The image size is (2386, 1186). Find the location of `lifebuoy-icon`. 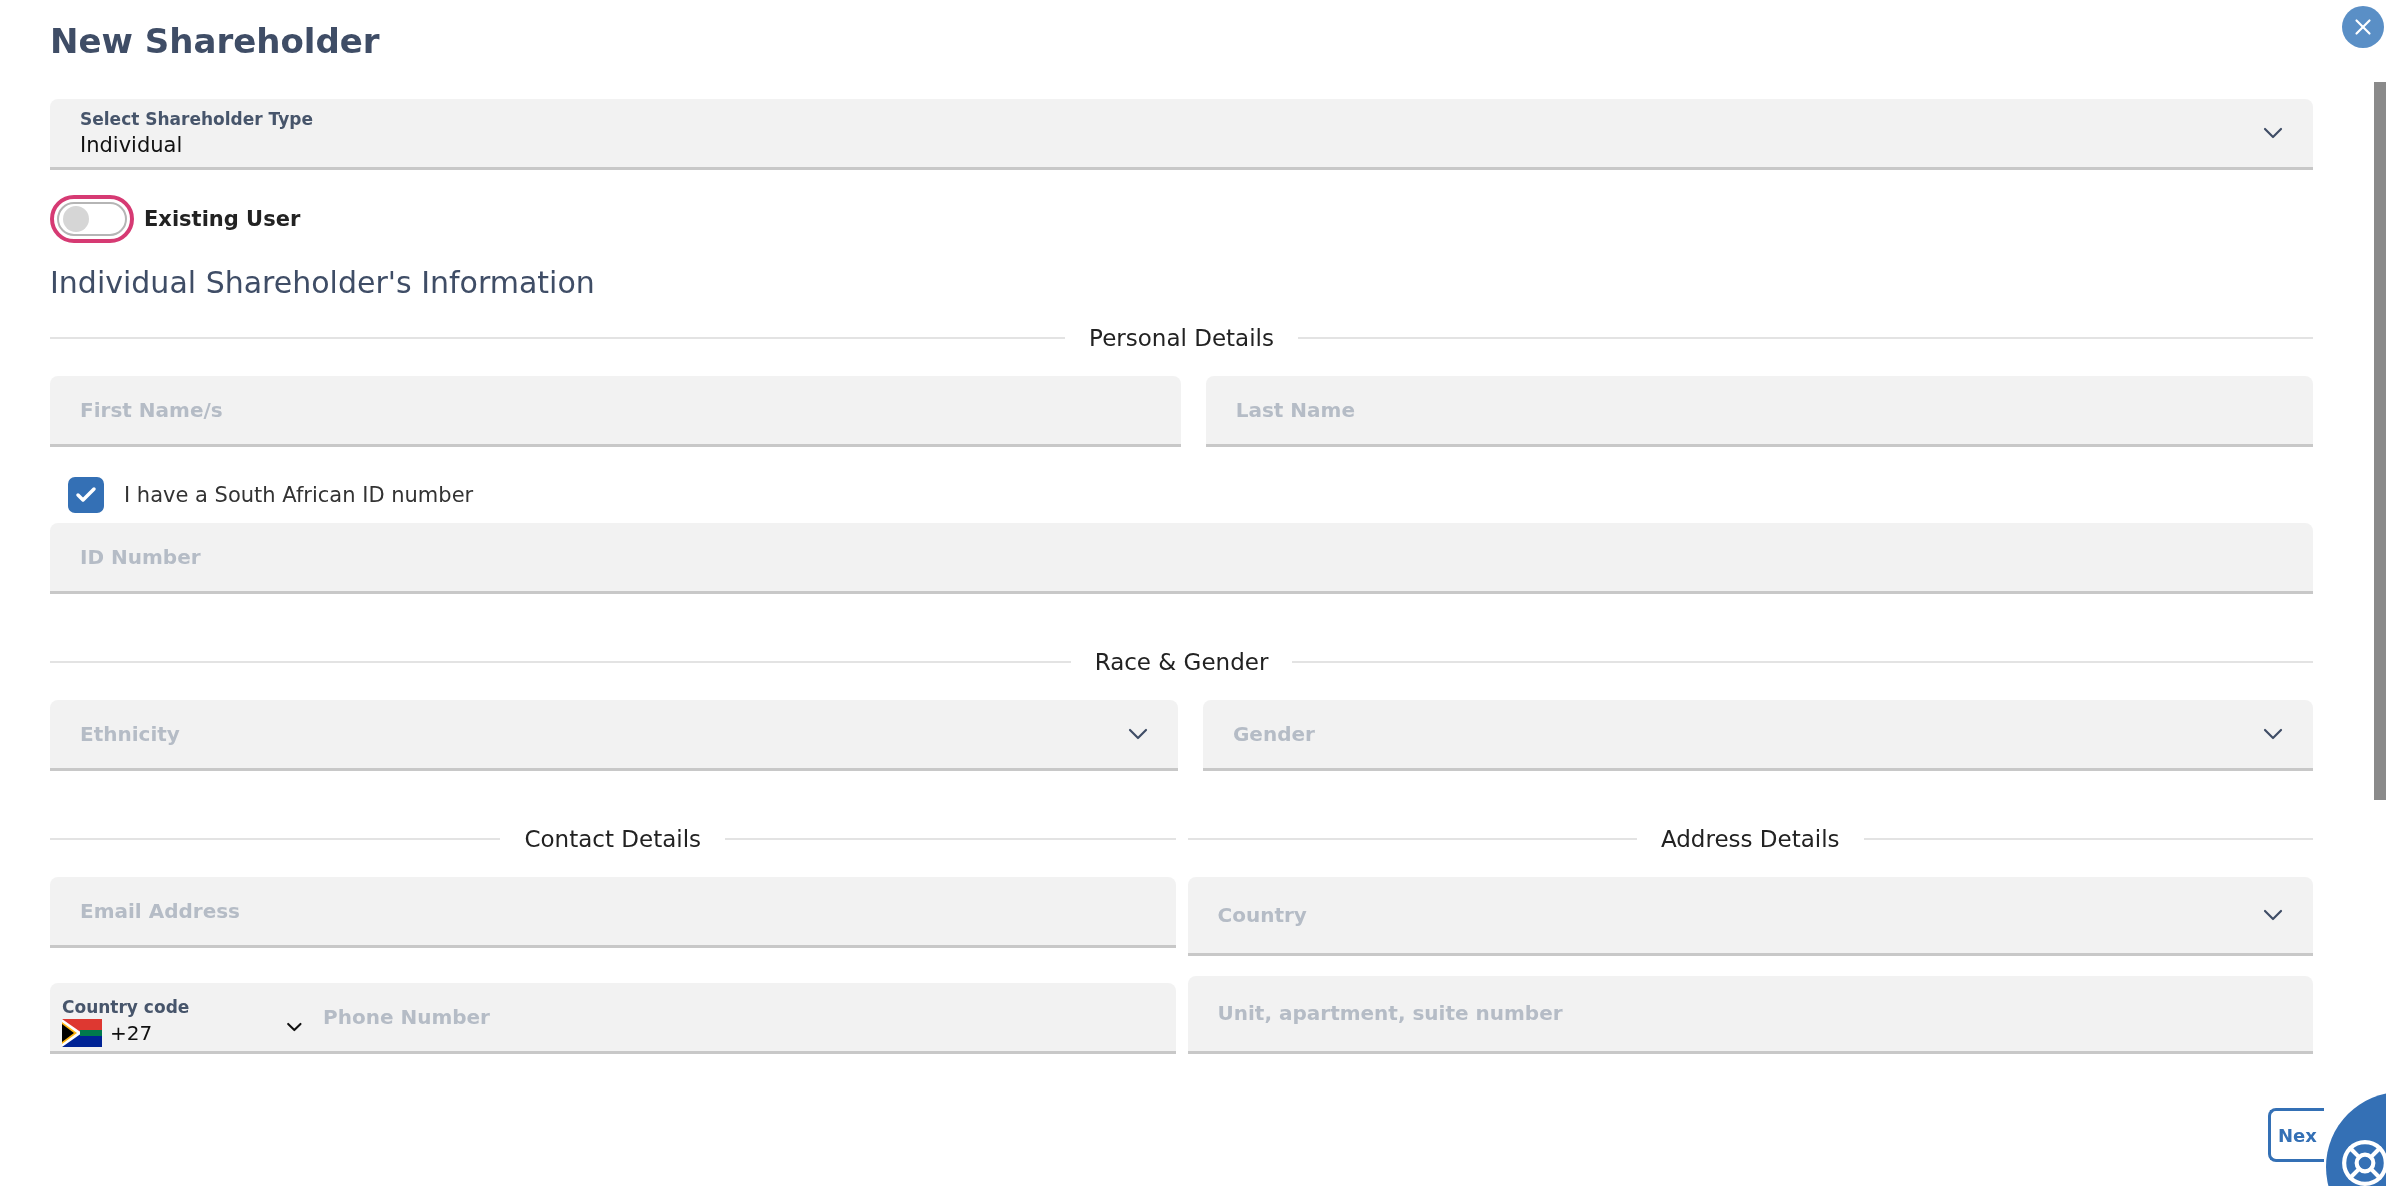

lifebuoy-icon is located at coordinates (2363, 1162).